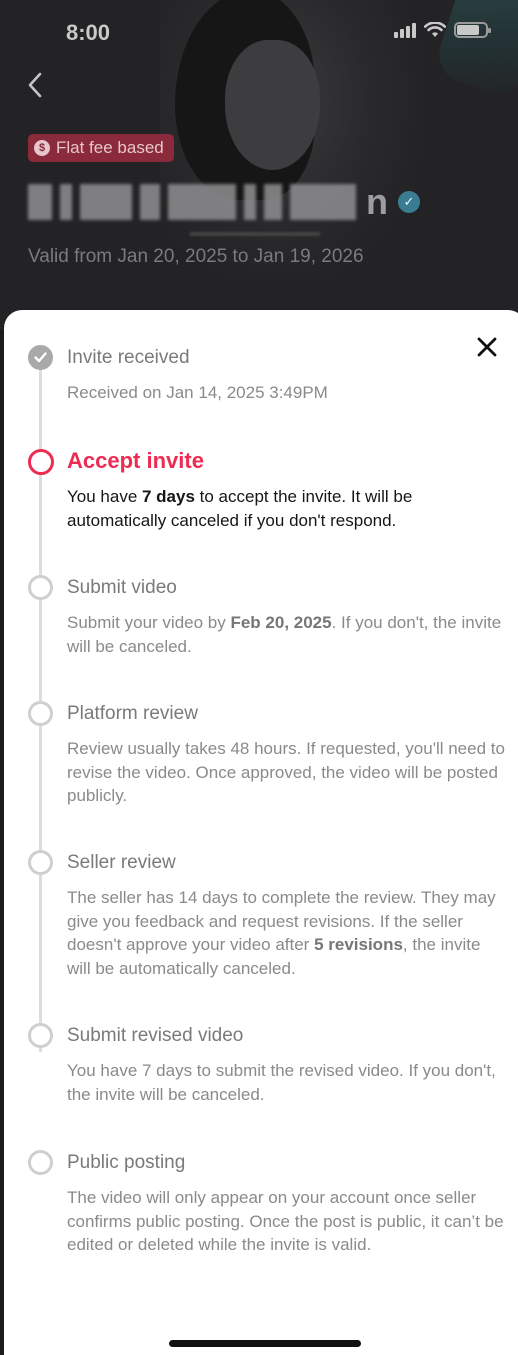  I want to click on fee-type-badge: $ Flat fee based, so click(101, 148).